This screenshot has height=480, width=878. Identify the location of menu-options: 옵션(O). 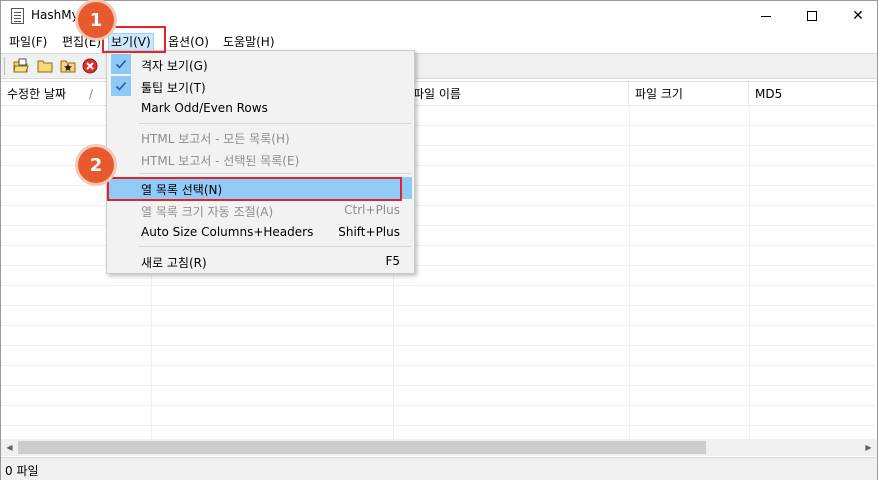
(188, 42).